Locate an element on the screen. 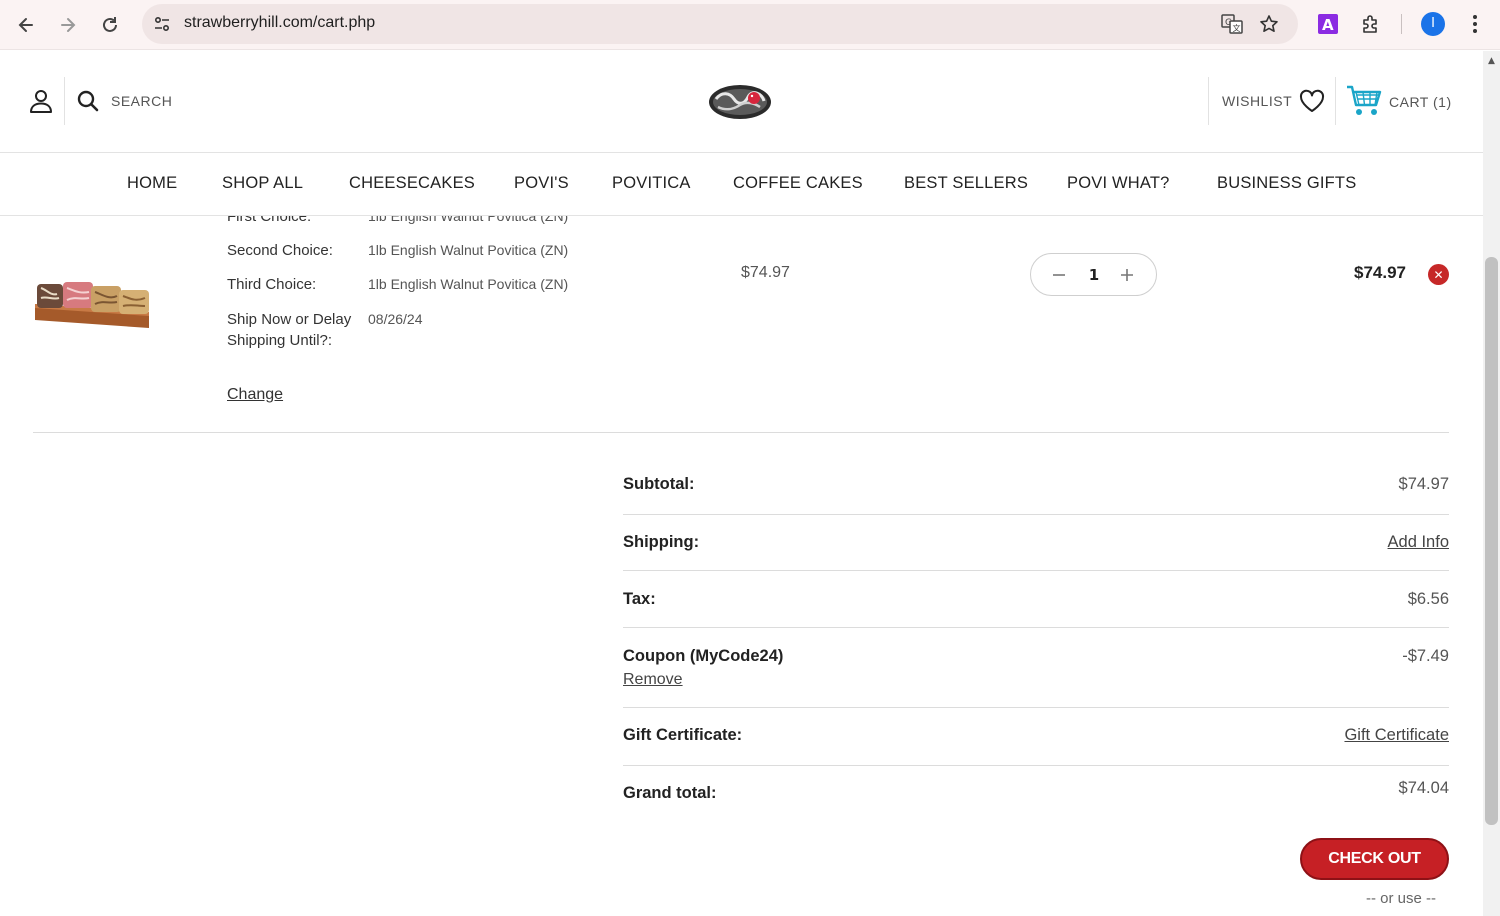 The image size is (1500, 916). option-label-second-choice: Second Choice: is located at coordinates (280, 250).